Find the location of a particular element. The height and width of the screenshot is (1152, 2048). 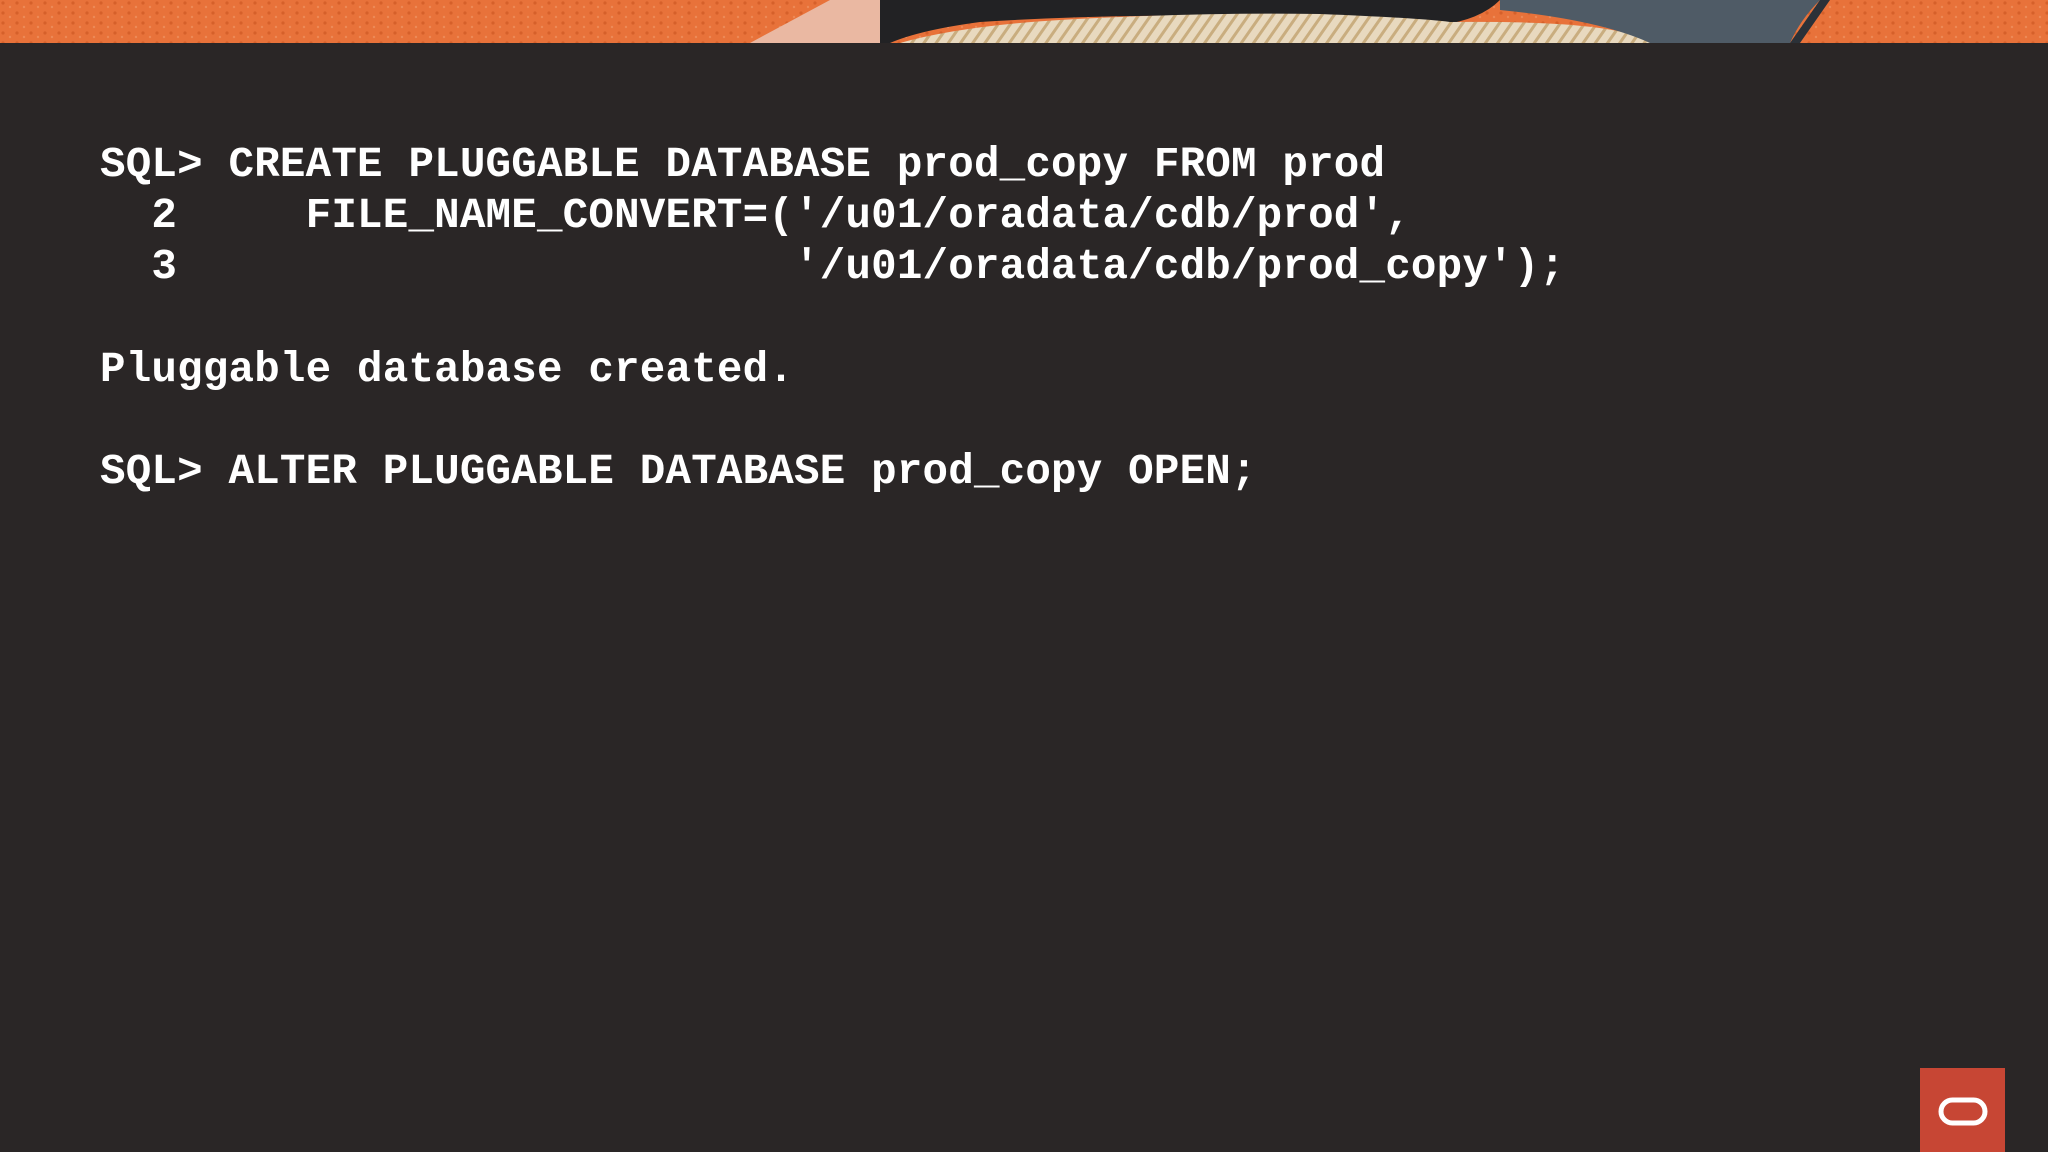

oracle-logo is located at coordinates (1962, 1110).